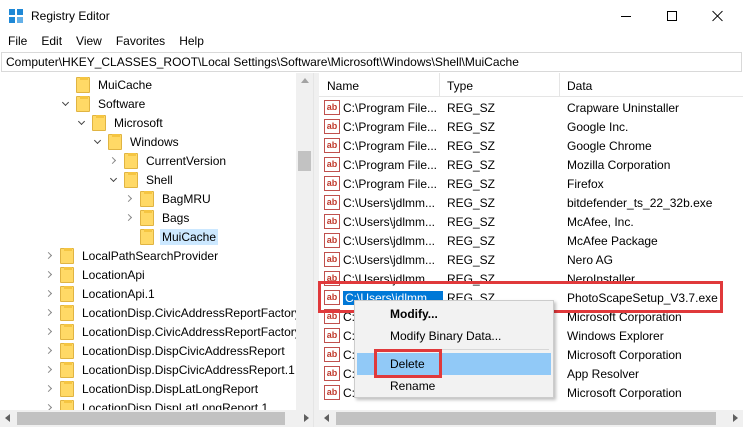 This screenshot has width=743, height=427. What do you see at coordinates (120, 122) in the screenshot?
I see `tree-node: Microsoft` at bounding box center [120, 122].